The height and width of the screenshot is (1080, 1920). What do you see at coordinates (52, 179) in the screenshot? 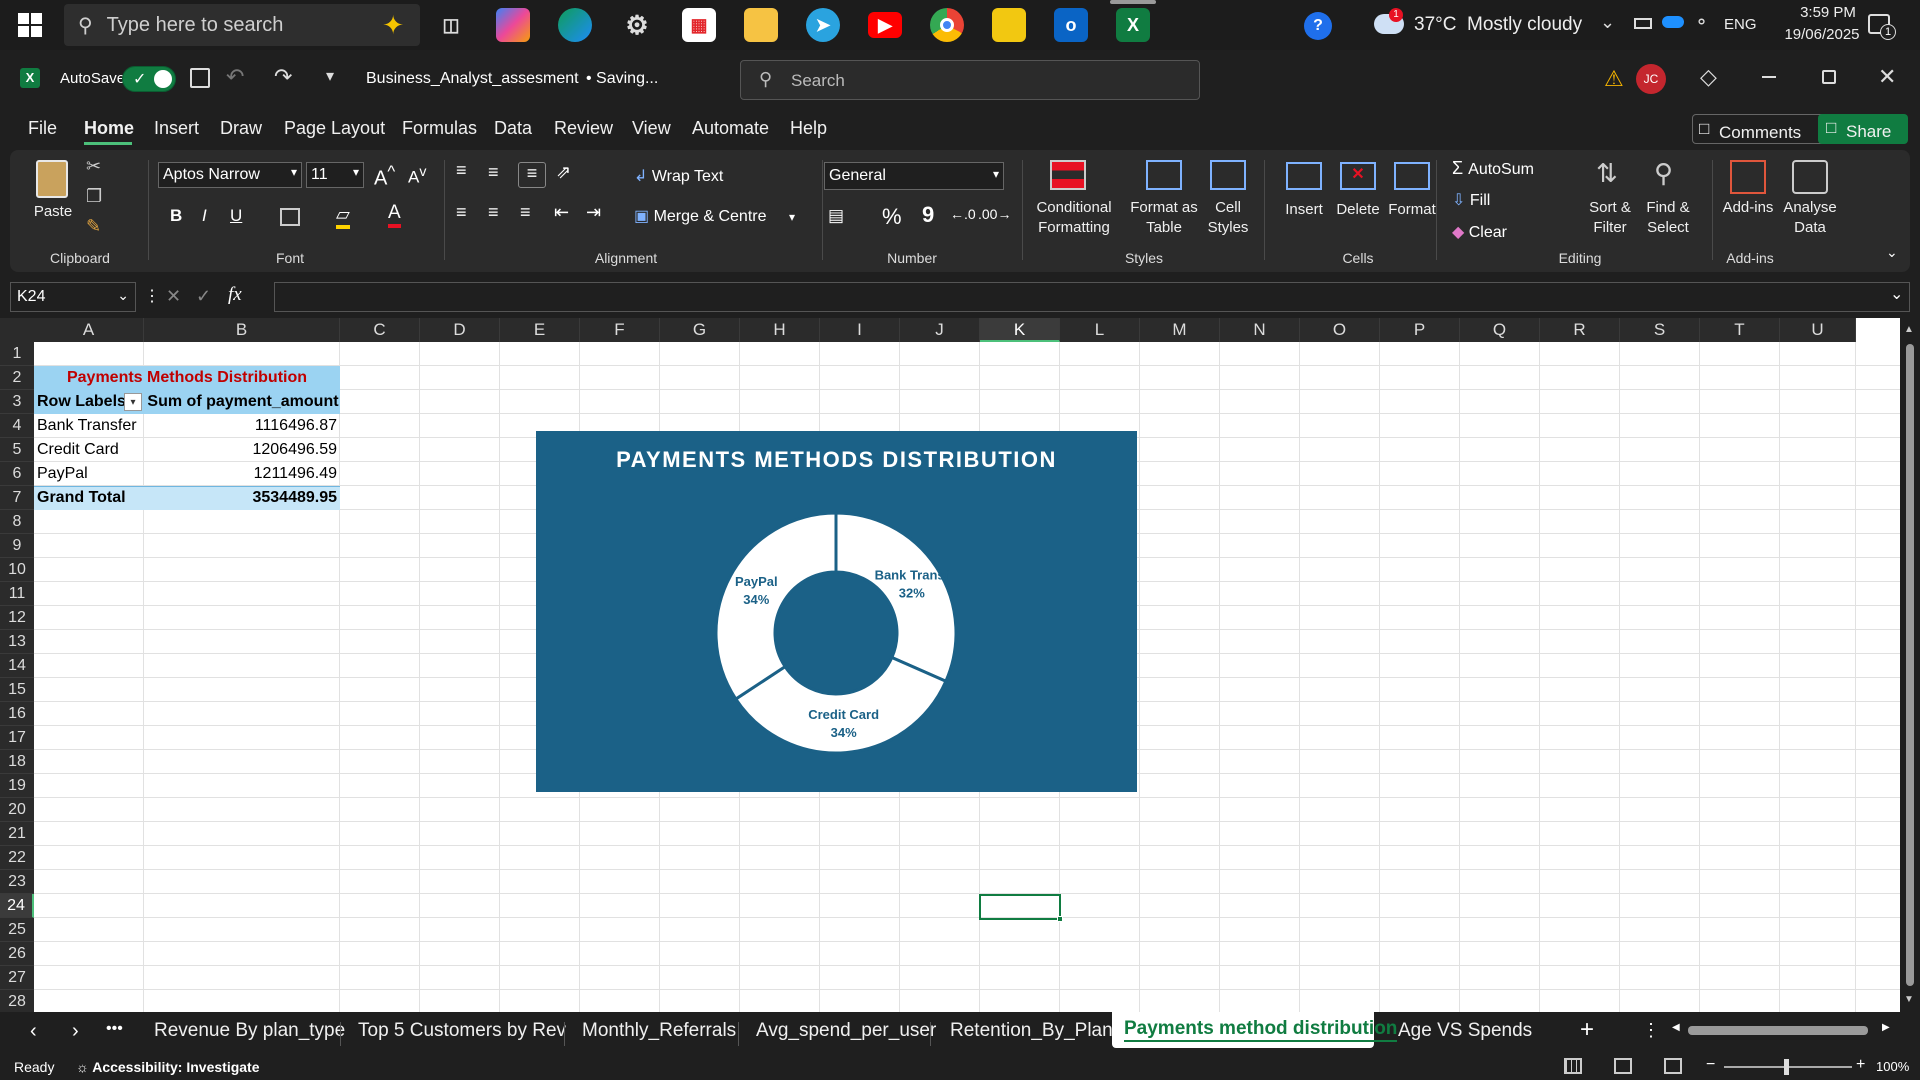
I see `paste-icon` at bounding box center [52, 179].